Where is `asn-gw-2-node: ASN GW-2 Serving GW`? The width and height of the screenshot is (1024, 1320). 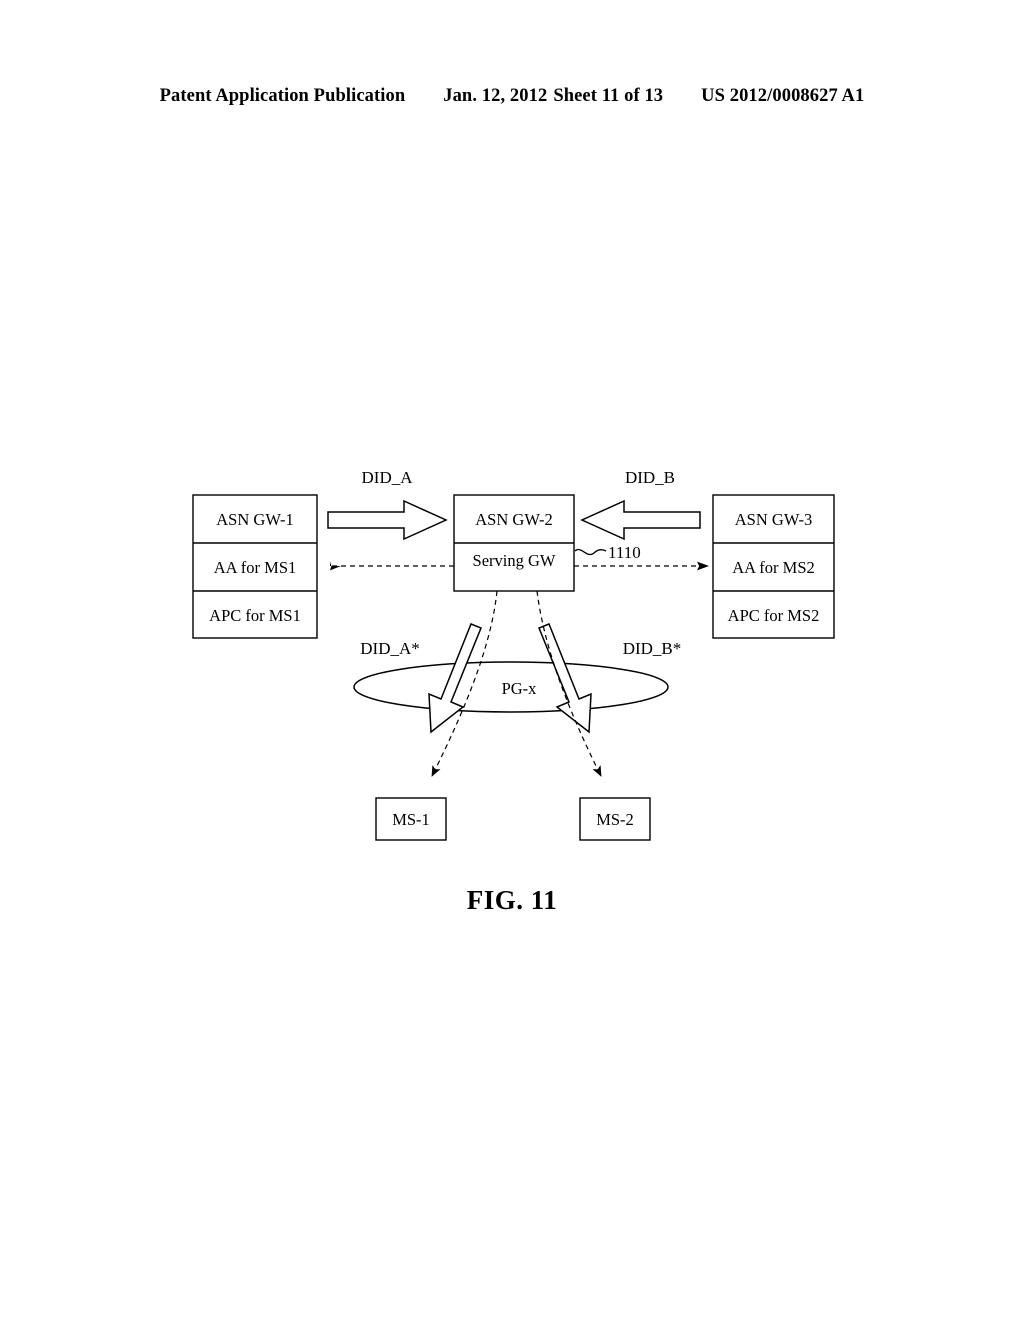
asn-gw-2-node: ASN GW-2 Serving GW is located at coordinates (514, 543).